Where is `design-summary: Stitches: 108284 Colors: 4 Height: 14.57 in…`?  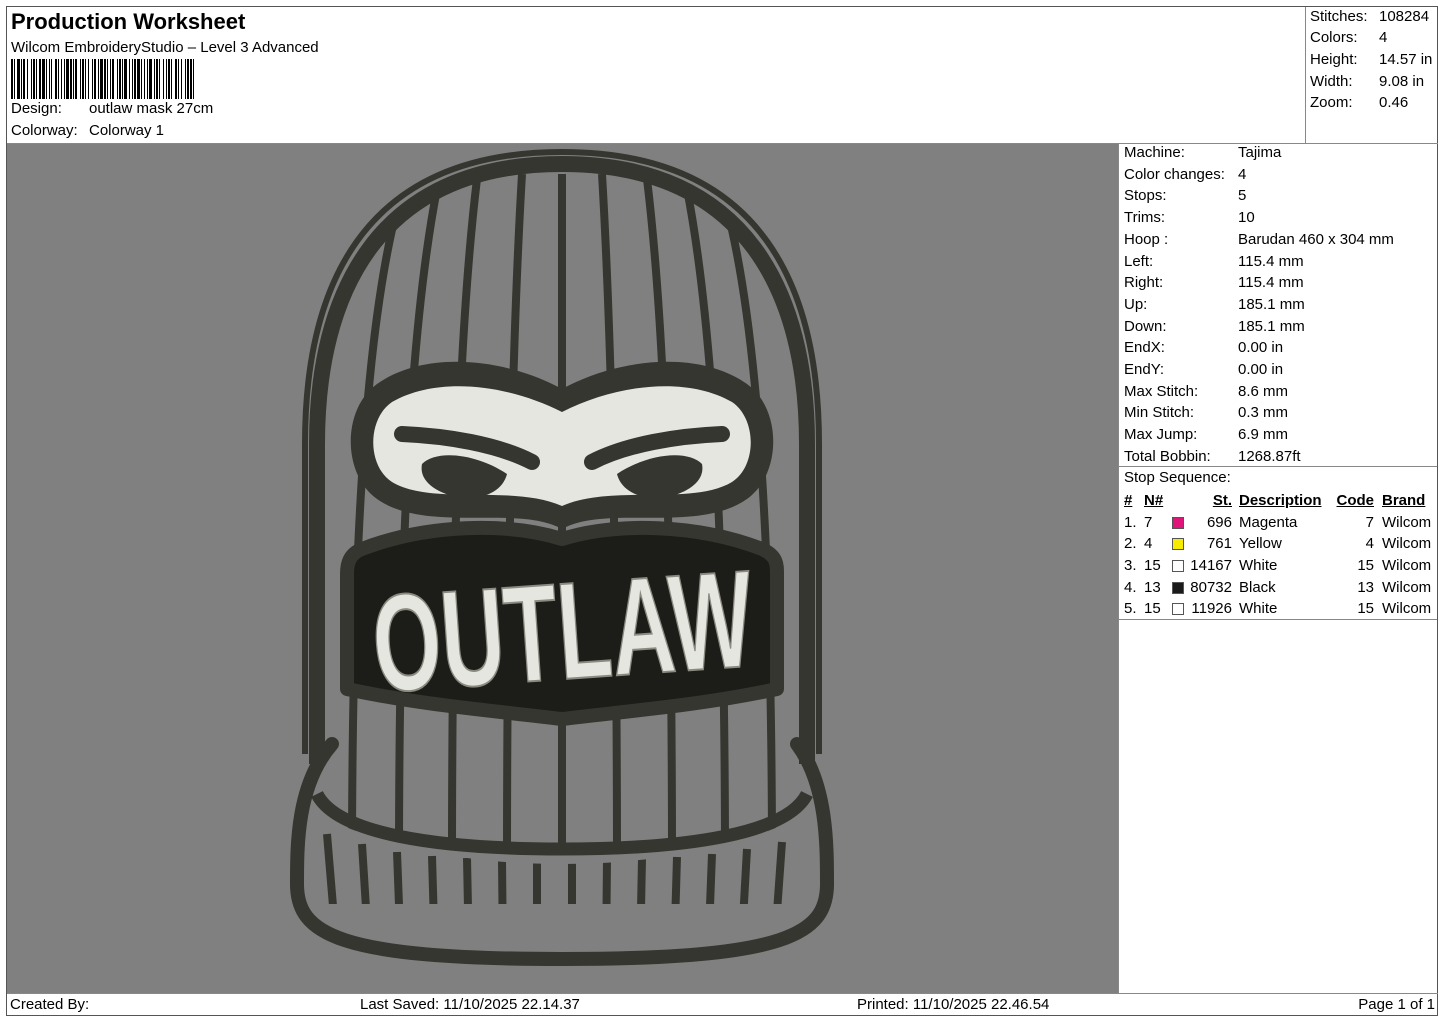 design-summary: Stitches: 108284 Colors: 4 Height: 14.57 in… is located at coordinates (1371, 75).